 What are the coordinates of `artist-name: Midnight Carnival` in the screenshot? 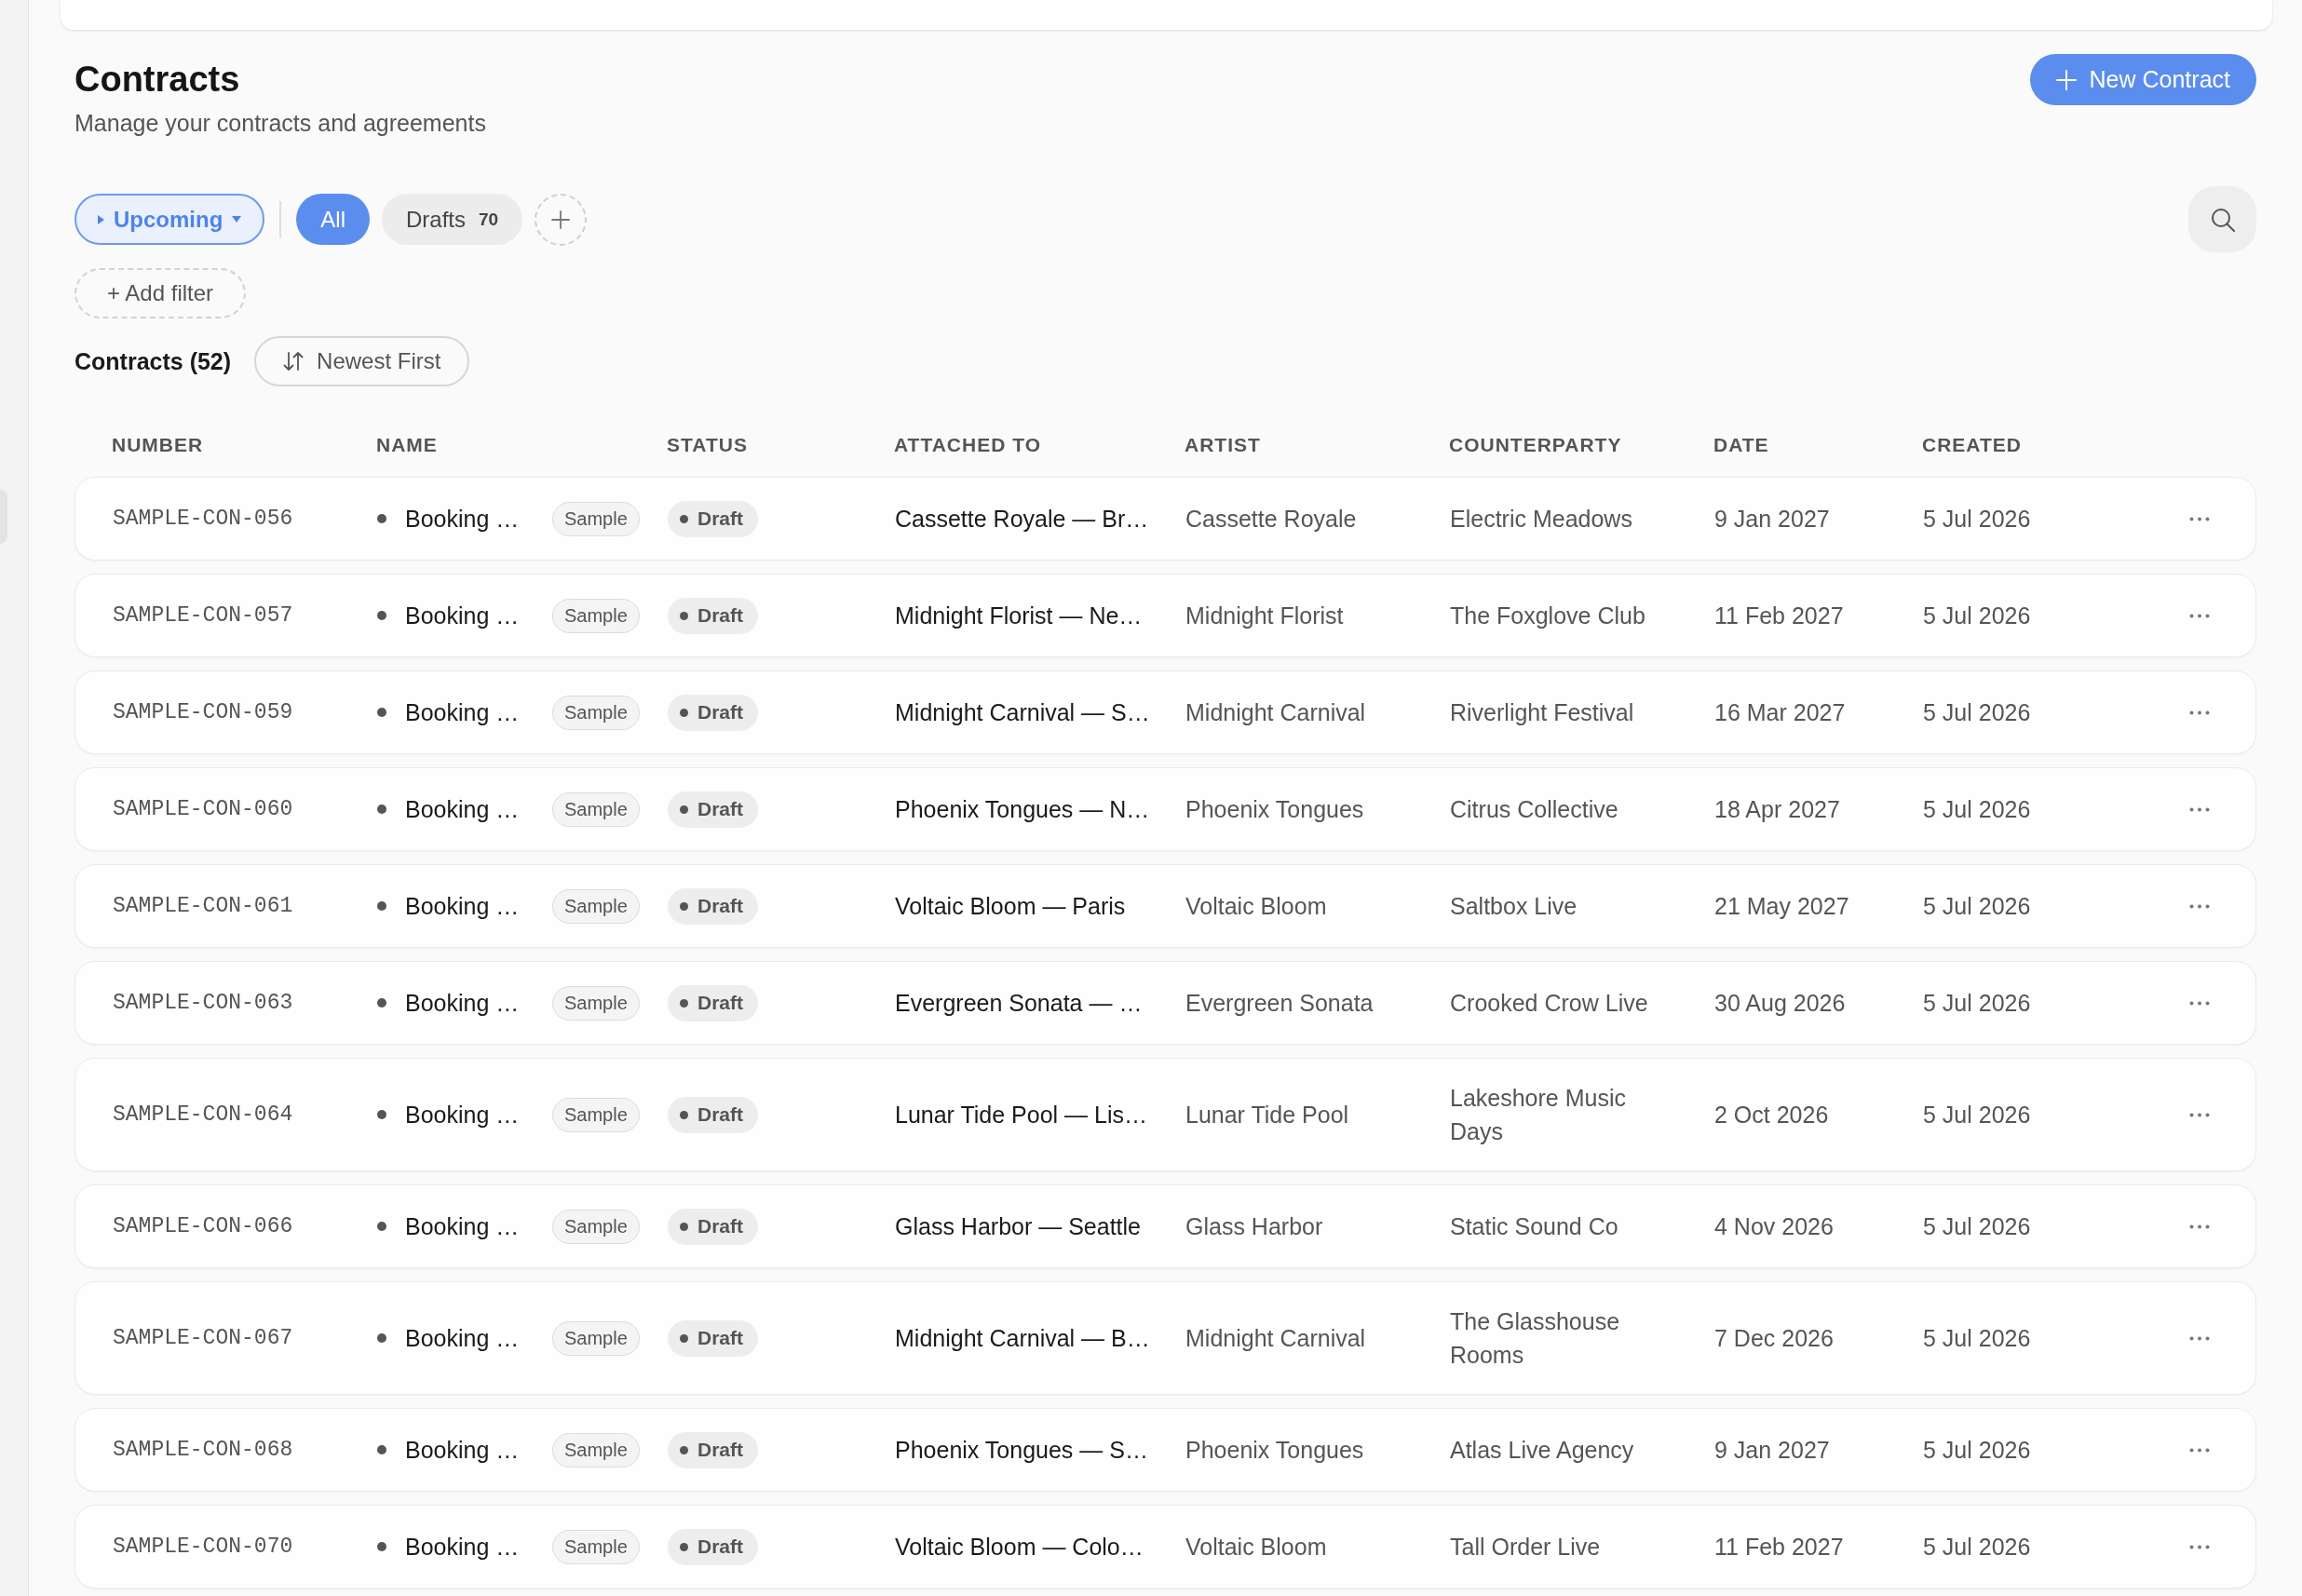 It's located at (1275, 712).